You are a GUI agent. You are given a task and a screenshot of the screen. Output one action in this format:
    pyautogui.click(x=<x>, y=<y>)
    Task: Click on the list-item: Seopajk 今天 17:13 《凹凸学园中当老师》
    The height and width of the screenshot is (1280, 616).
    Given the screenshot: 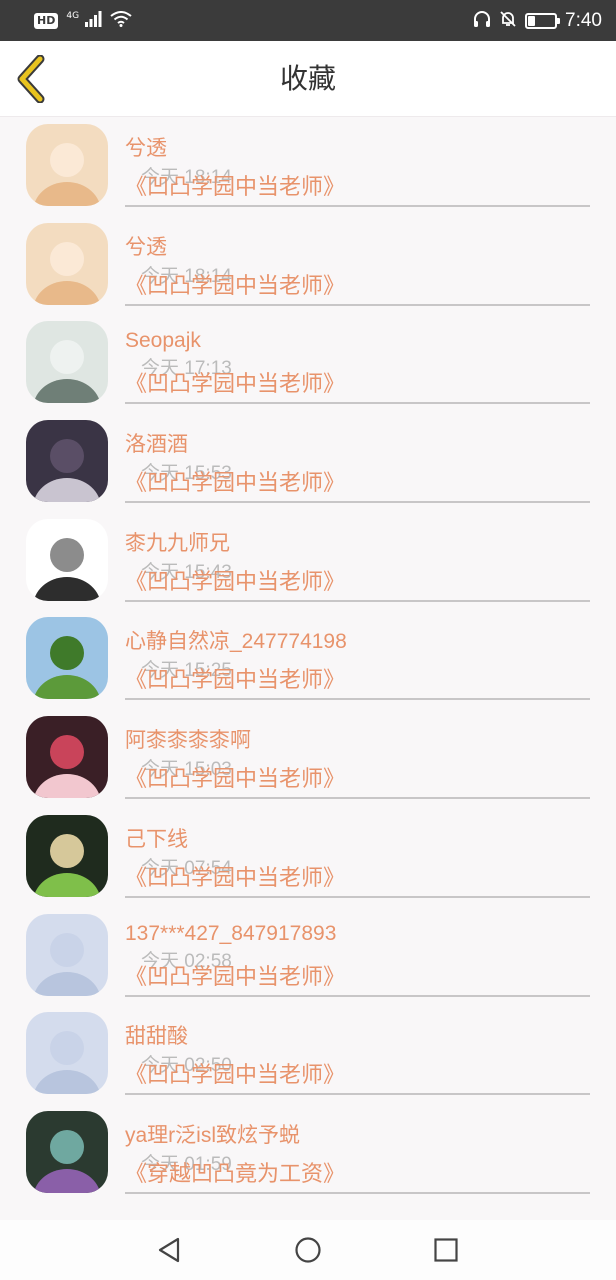 What is the action you would take?
    pyautogui.click(x=308, y=363)
    